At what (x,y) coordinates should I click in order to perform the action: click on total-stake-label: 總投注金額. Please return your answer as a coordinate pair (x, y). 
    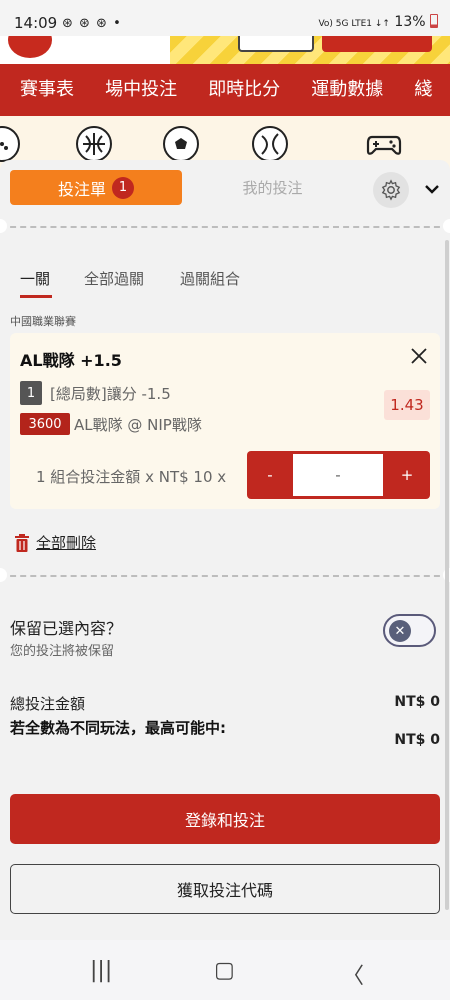
    Looking at the image, I should click on (48, 704).